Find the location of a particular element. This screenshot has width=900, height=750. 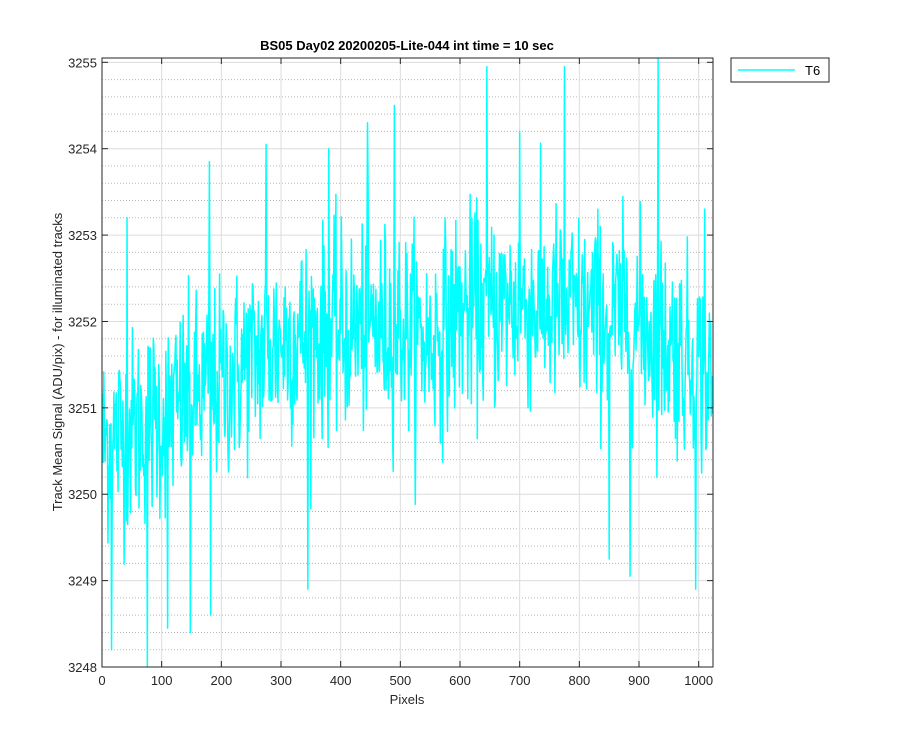

x-tick-label: 300 is located at coordinates (281, 680).